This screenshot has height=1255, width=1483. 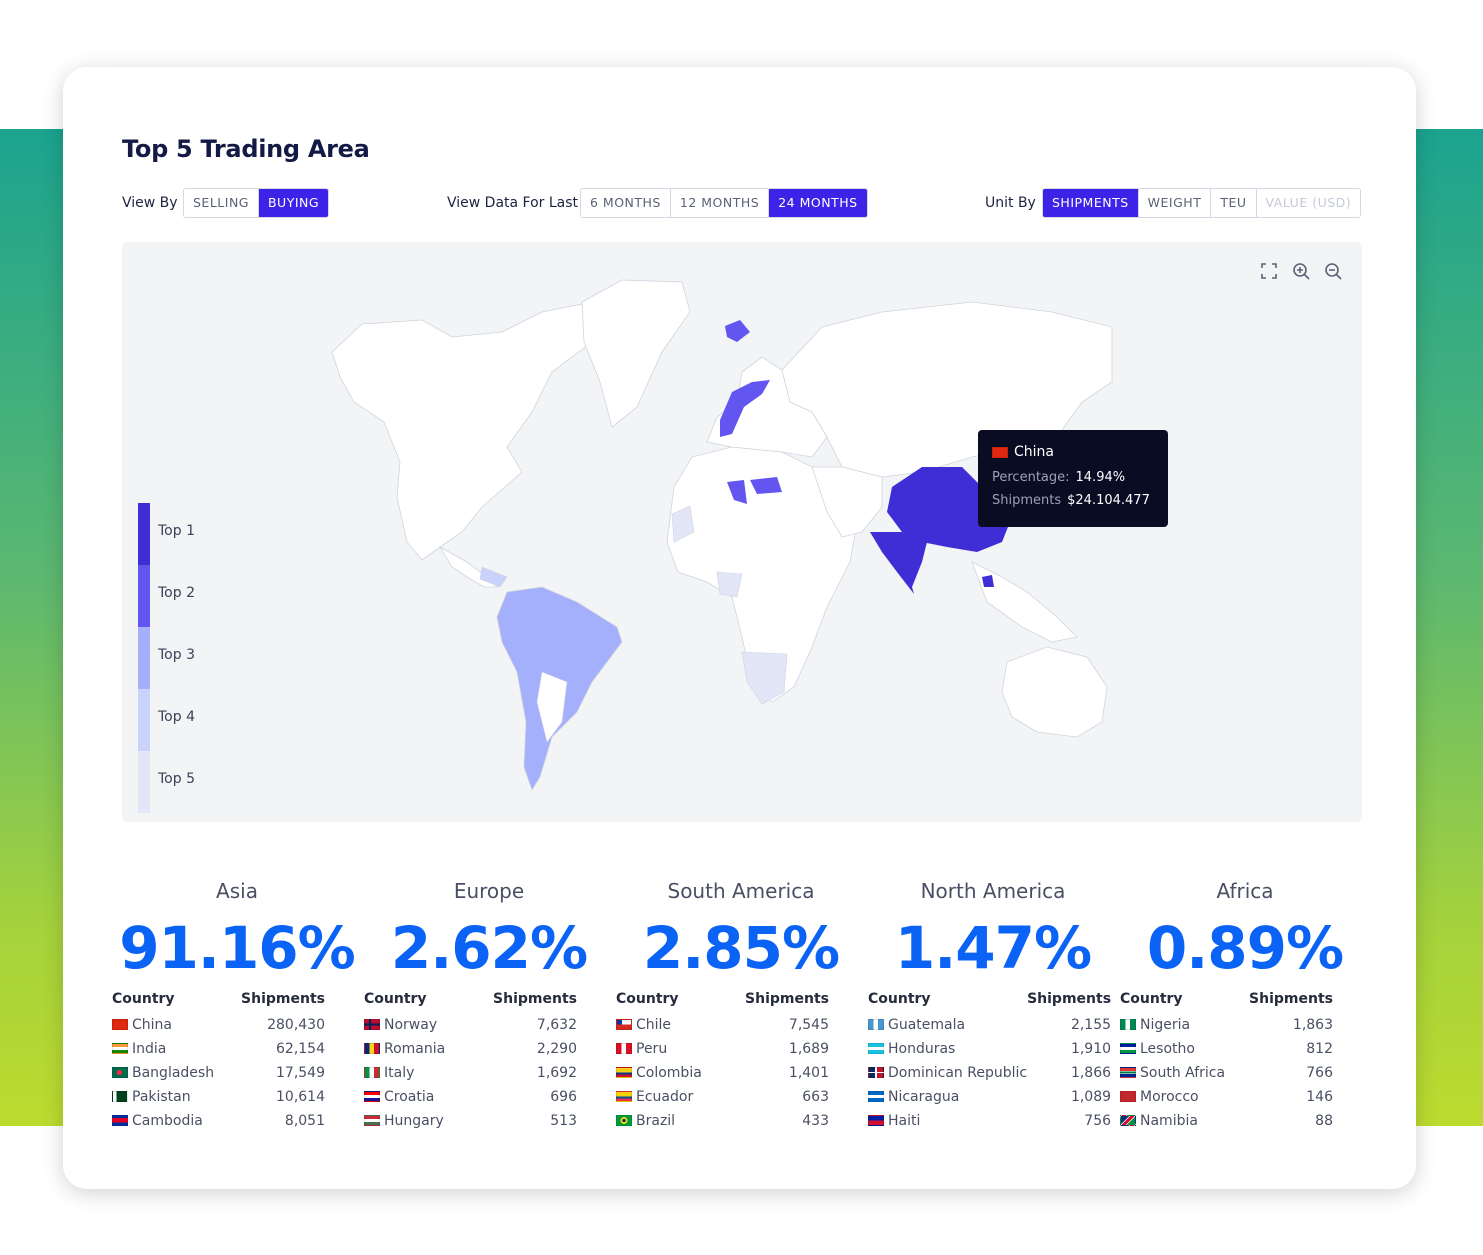 I want to click on country-name: China, so click(x=152, y=1025).